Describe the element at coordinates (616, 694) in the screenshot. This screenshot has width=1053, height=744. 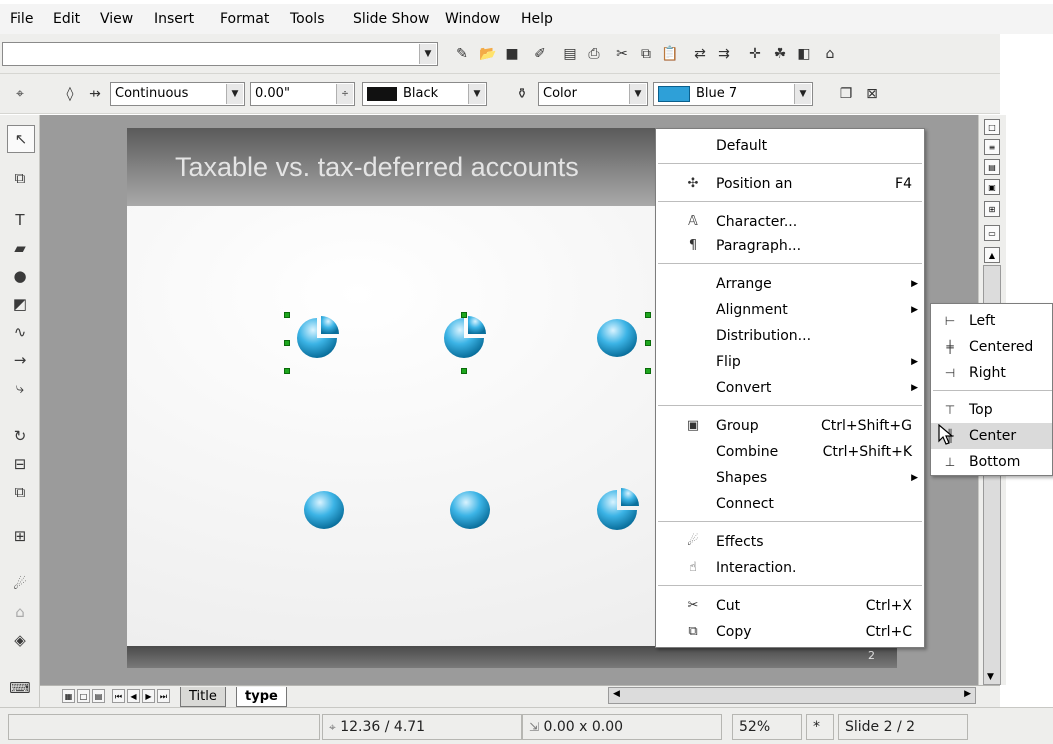
I see `scroll-left-icon: ◀` at that location.